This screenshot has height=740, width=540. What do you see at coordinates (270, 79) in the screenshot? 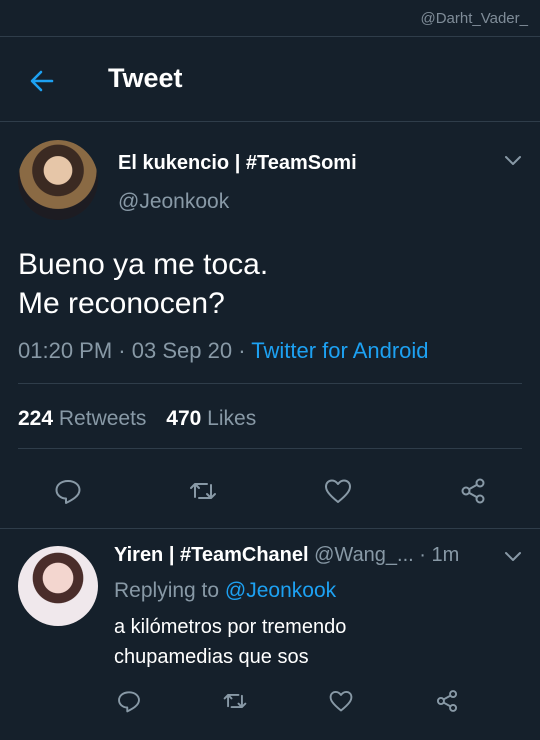
I see `header-bar: Tweet` at bounding box center [270, 79].